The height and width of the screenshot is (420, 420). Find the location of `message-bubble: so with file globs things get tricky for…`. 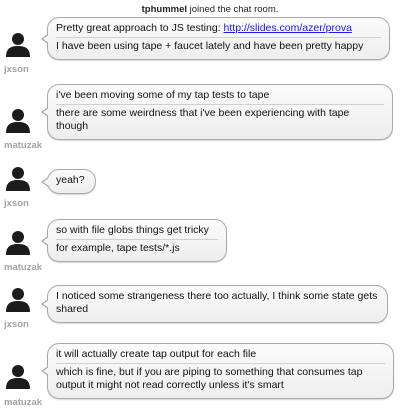

message-bubble: so with file globs things get tricky for… is located at coordinates (134, 240).